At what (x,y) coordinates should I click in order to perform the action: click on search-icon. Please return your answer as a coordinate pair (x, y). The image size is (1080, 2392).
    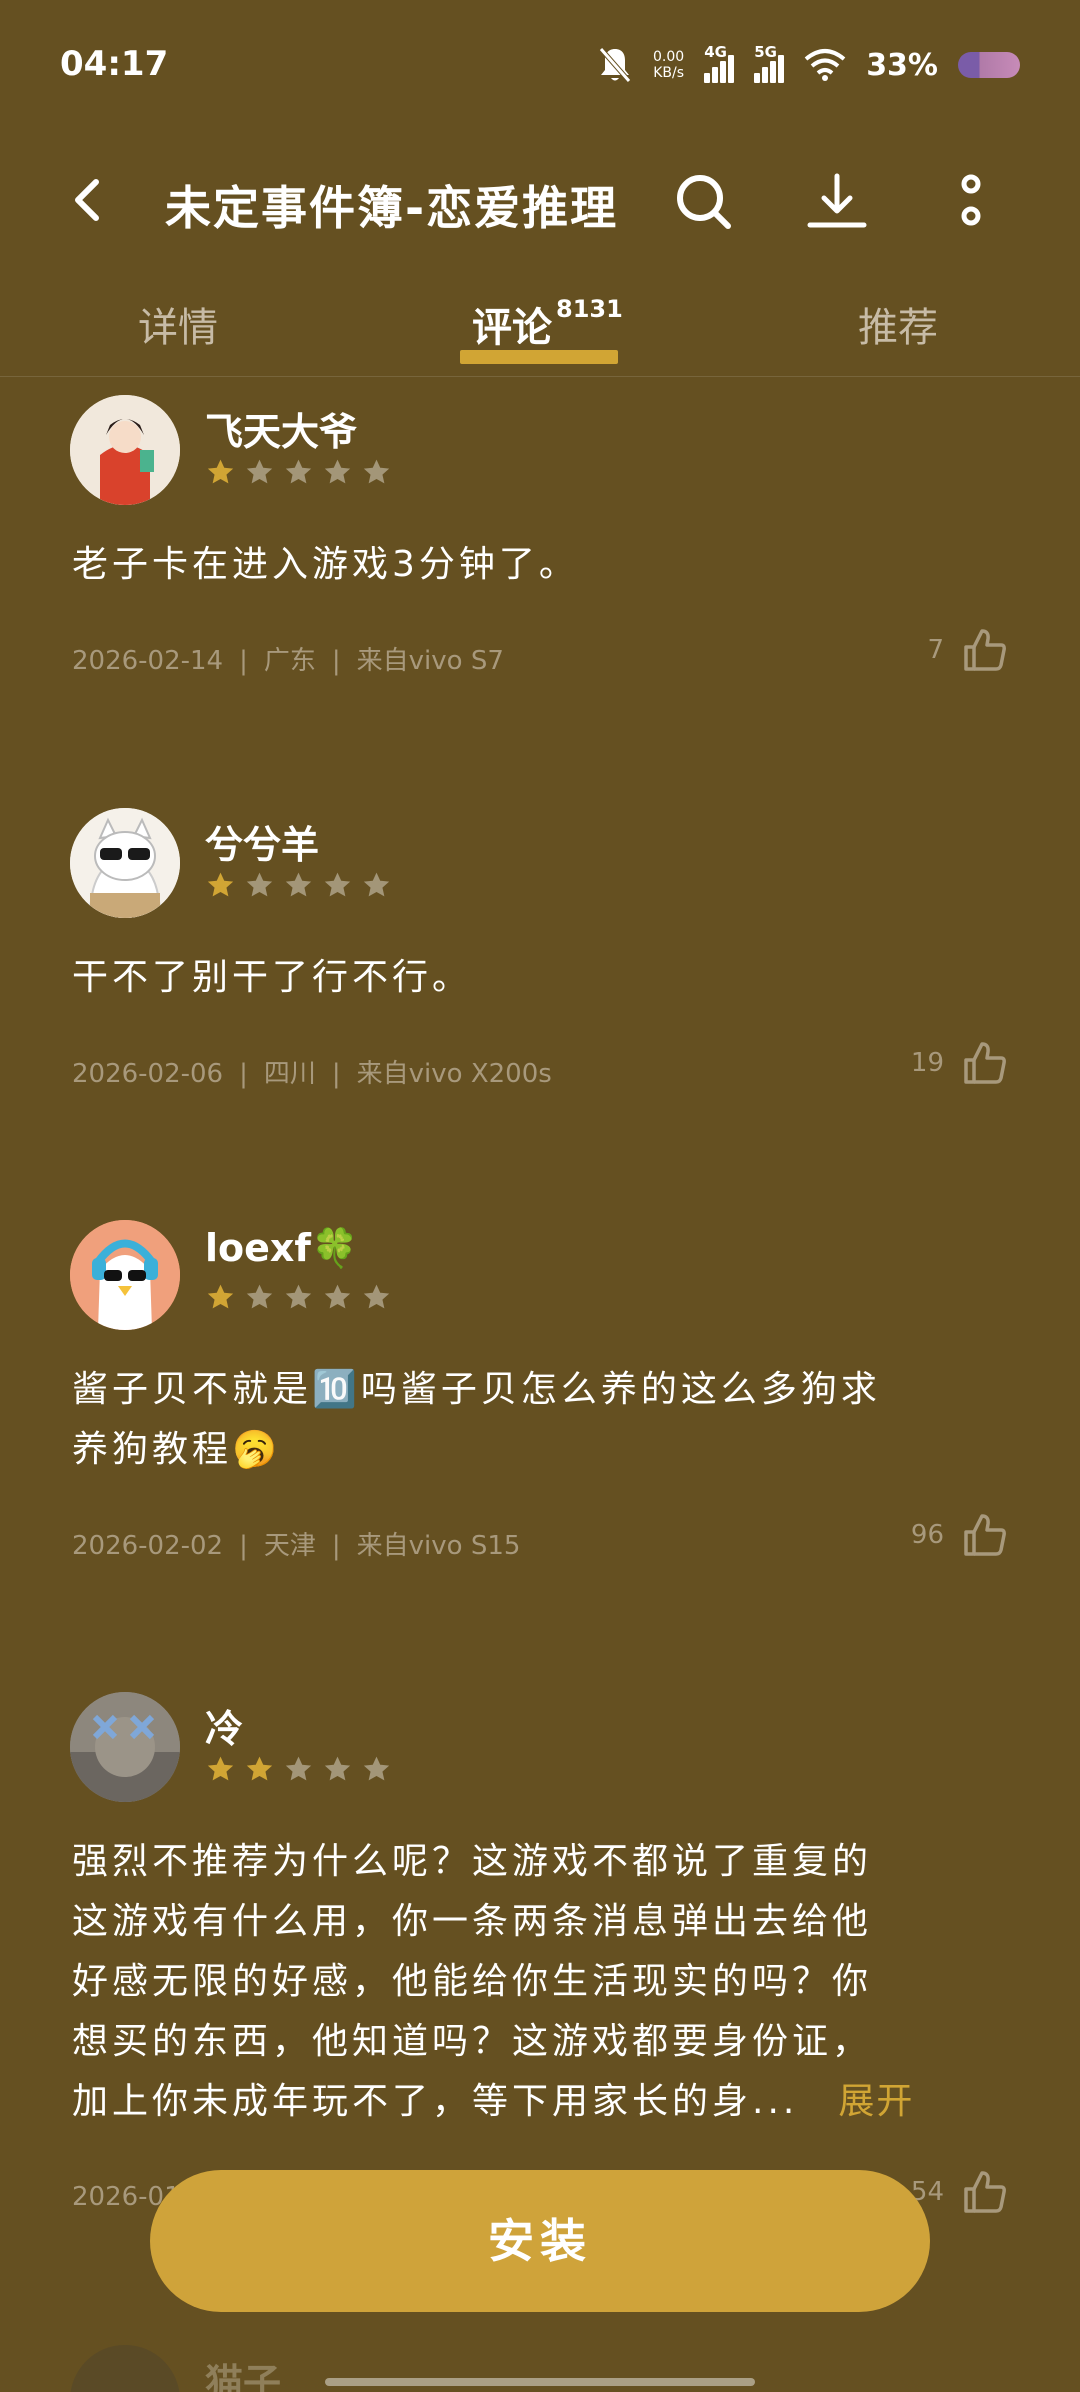
    Looking at the image, I should click on (703, 201).